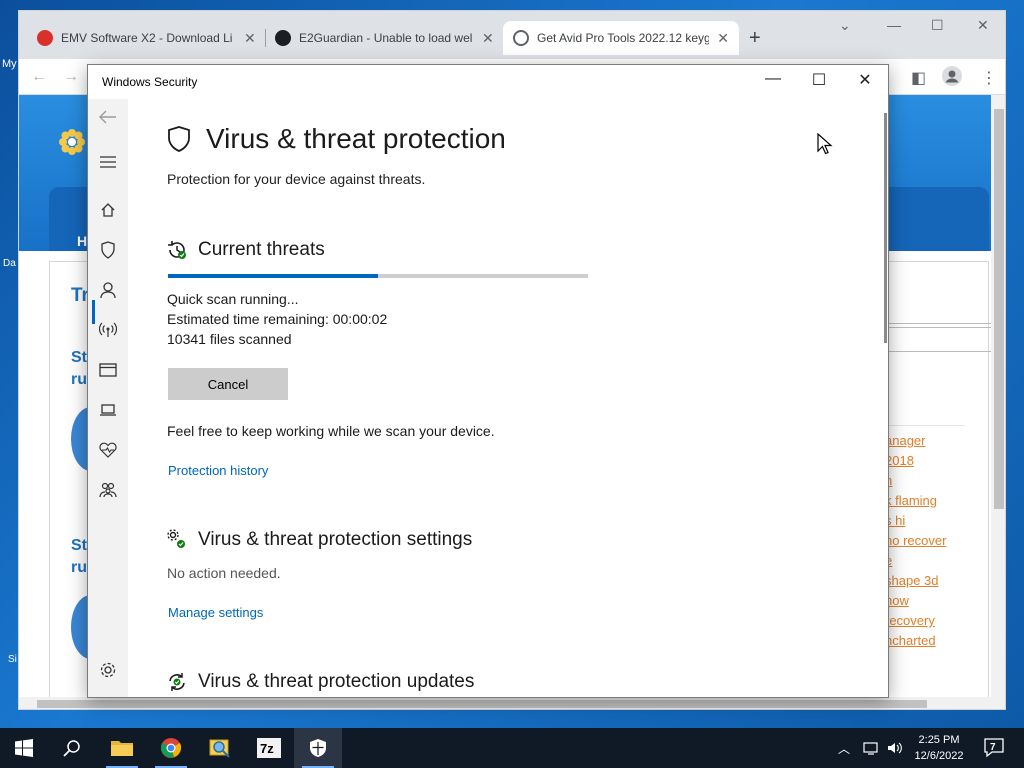 The height and width of the screenshot is (768, 1024). Describe the element at coordinates (12, 659) in the screenshot. I see `desktop-icon-label: Si` at that location.